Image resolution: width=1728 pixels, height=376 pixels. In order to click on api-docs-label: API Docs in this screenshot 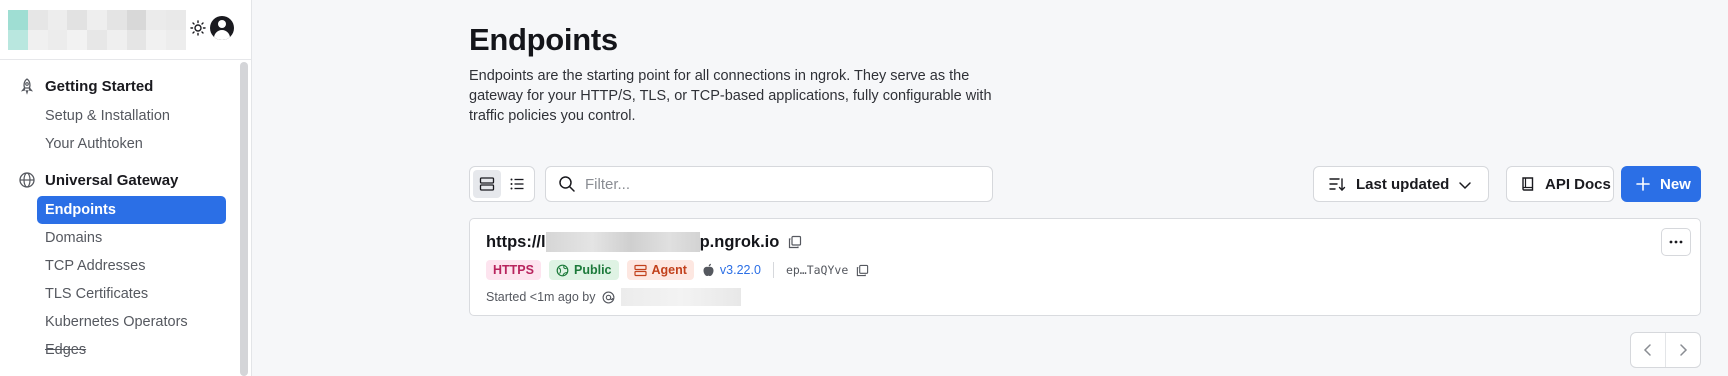, I will do `click(1578, 184)`.